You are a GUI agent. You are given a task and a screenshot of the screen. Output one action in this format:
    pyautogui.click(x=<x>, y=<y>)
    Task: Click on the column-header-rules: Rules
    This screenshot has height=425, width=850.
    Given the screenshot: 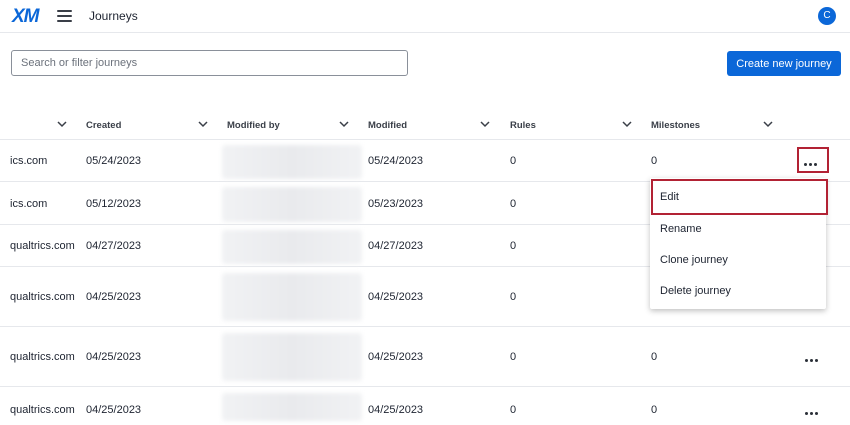 What is the action you would take?
    pyautogui.click(x=523, y=125)
    